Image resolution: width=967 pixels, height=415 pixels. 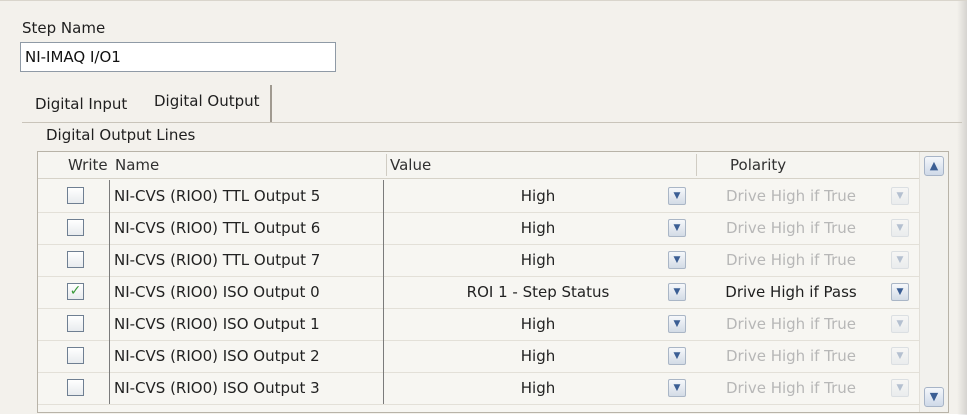 What do you see at coordinates (791, 292) in the screenshot?
I see `polarity-select: Drive High if Pass` at bounding box center [791, 292].